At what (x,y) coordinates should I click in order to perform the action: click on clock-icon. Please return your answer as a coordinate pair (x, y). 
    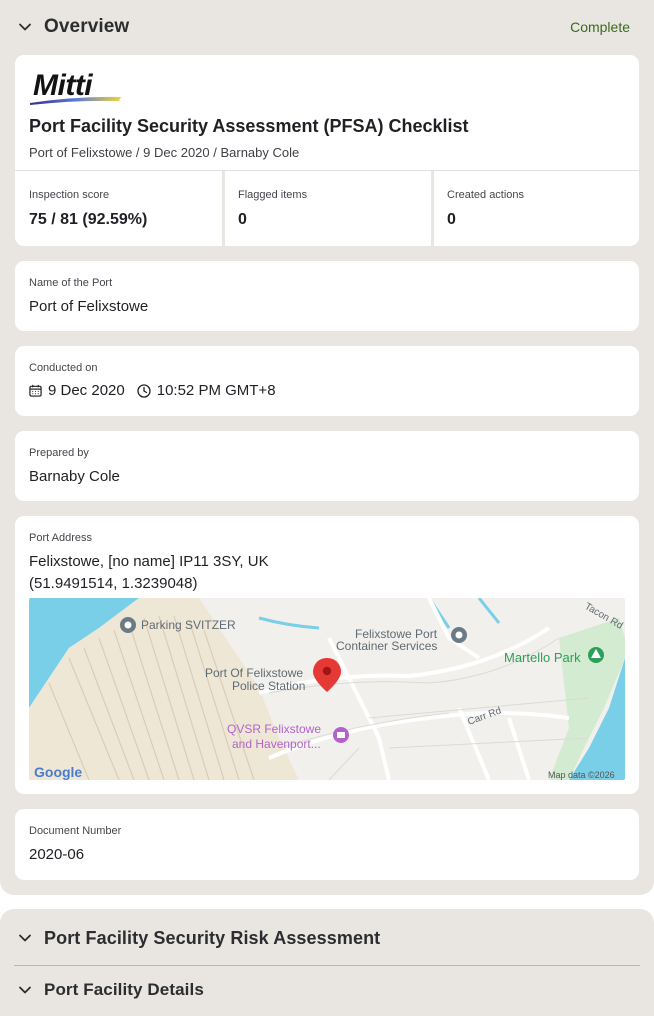
    Looking at the image, I should click on (144, 390).